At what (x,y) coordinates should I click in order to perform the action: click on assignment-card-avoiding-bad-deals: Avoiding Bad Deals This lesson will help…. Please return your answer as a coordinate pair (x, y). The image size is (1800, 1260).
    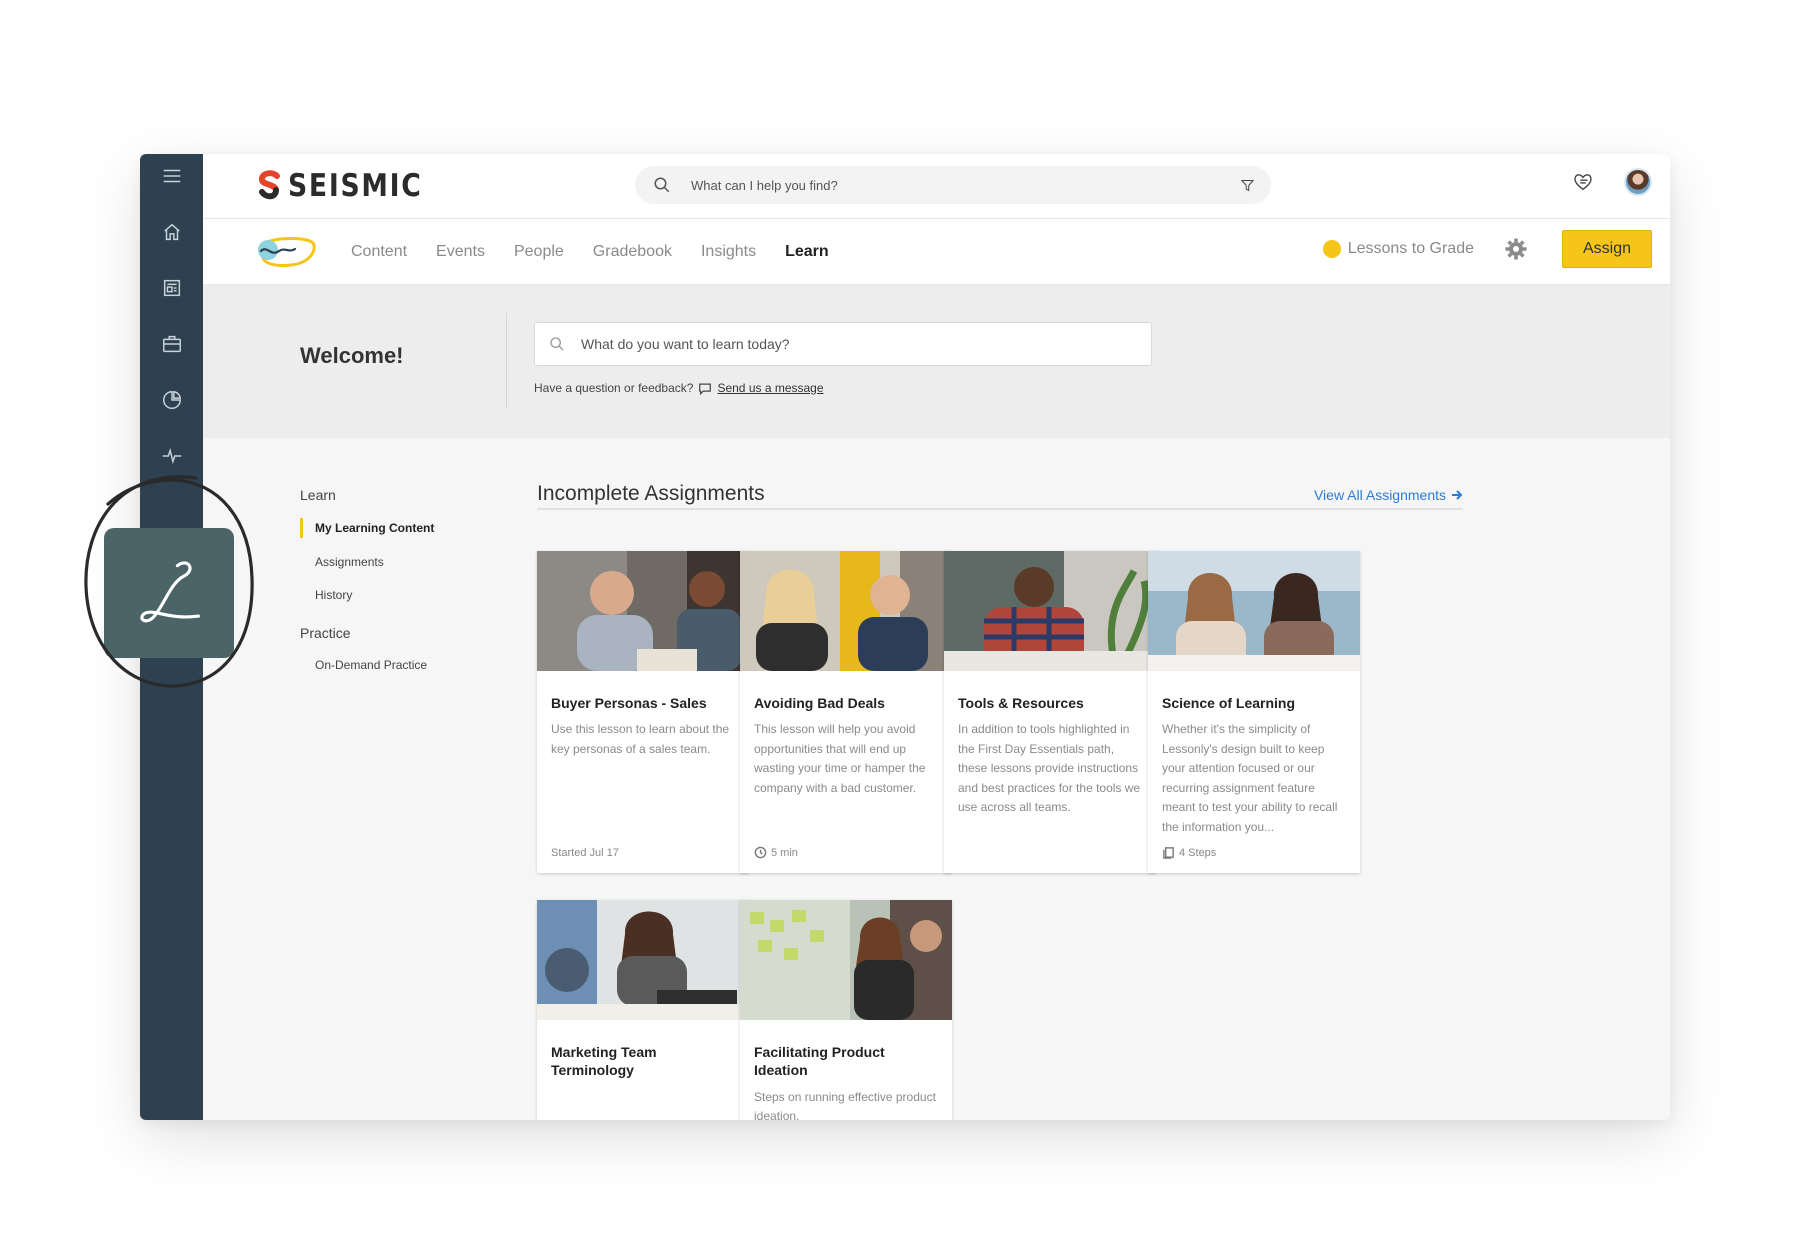
    Looking at the image, I should click on (846, 712).